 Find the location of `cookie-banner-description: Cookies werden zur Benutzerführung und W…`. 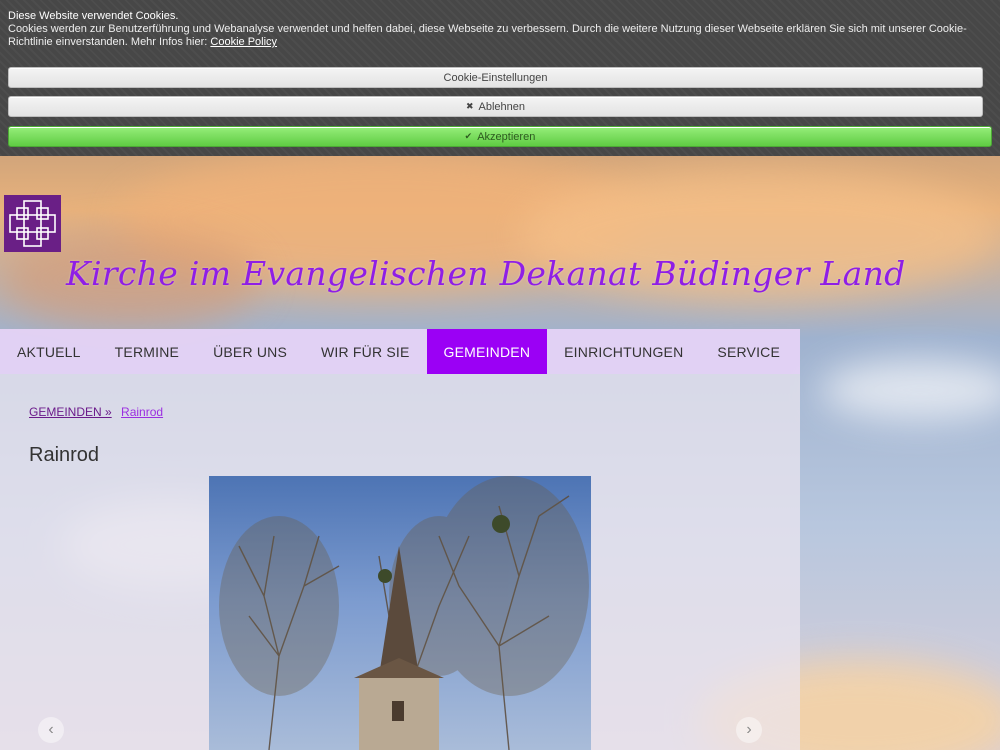

cookie-banner-description: Cookies werden zur Benutzerführung und W… is located at coordinates (487, 35).